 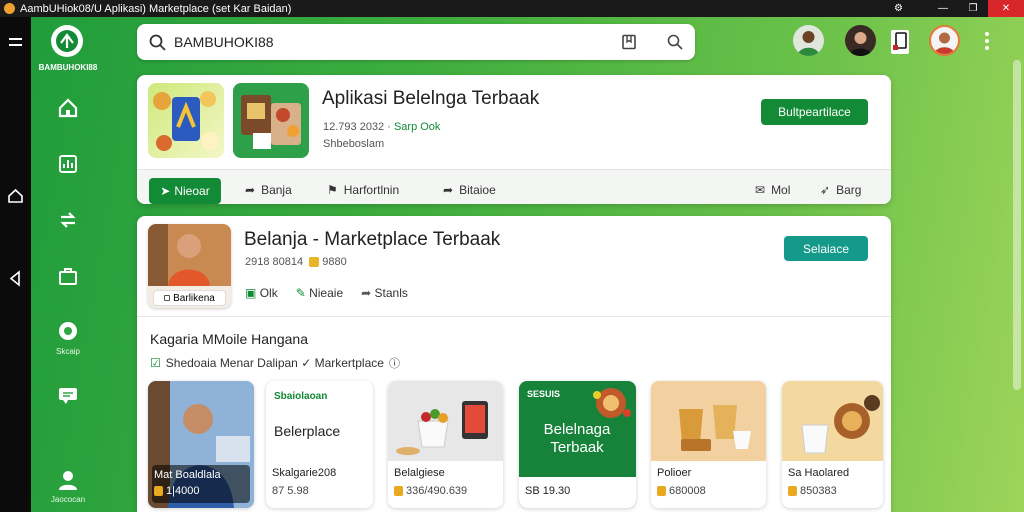 I want to click on store-link-label: Olk, so click(x=268, y=293).